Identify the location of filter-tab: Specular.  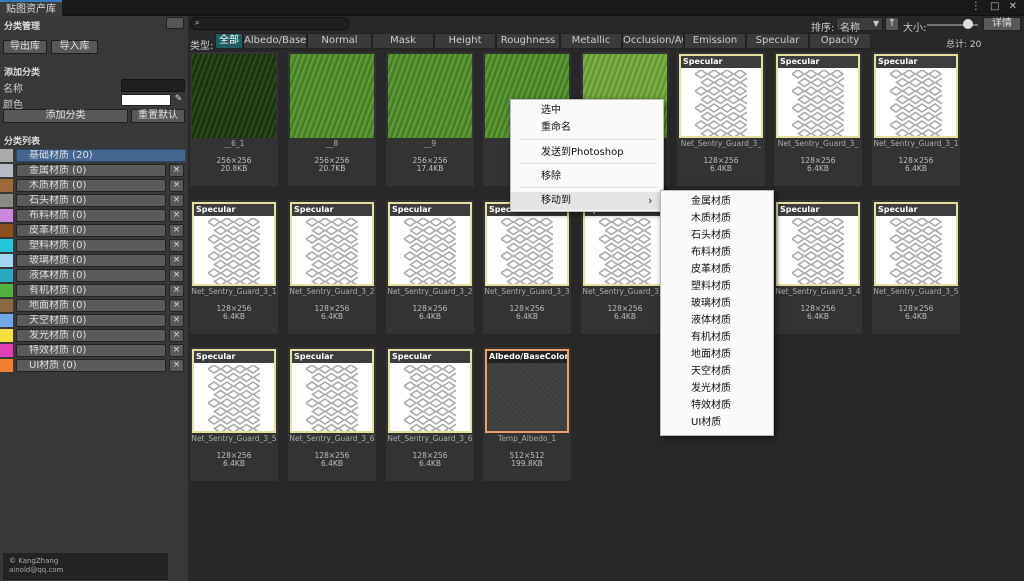
(777, 41).